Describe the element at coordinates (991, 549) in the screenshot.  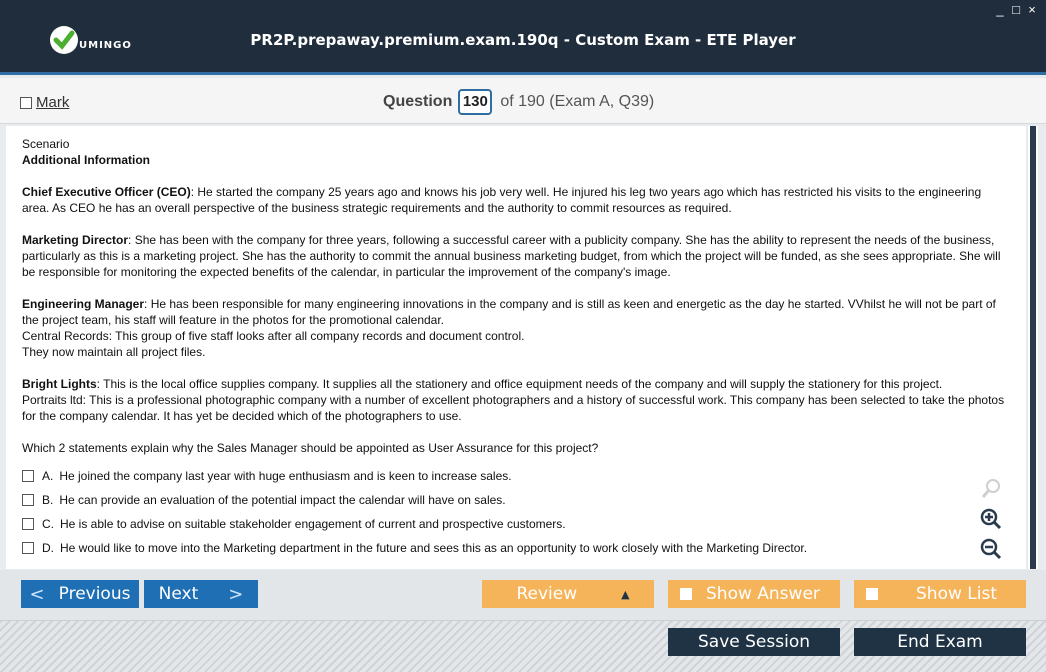
I see `zoom-out-icon` at that location.